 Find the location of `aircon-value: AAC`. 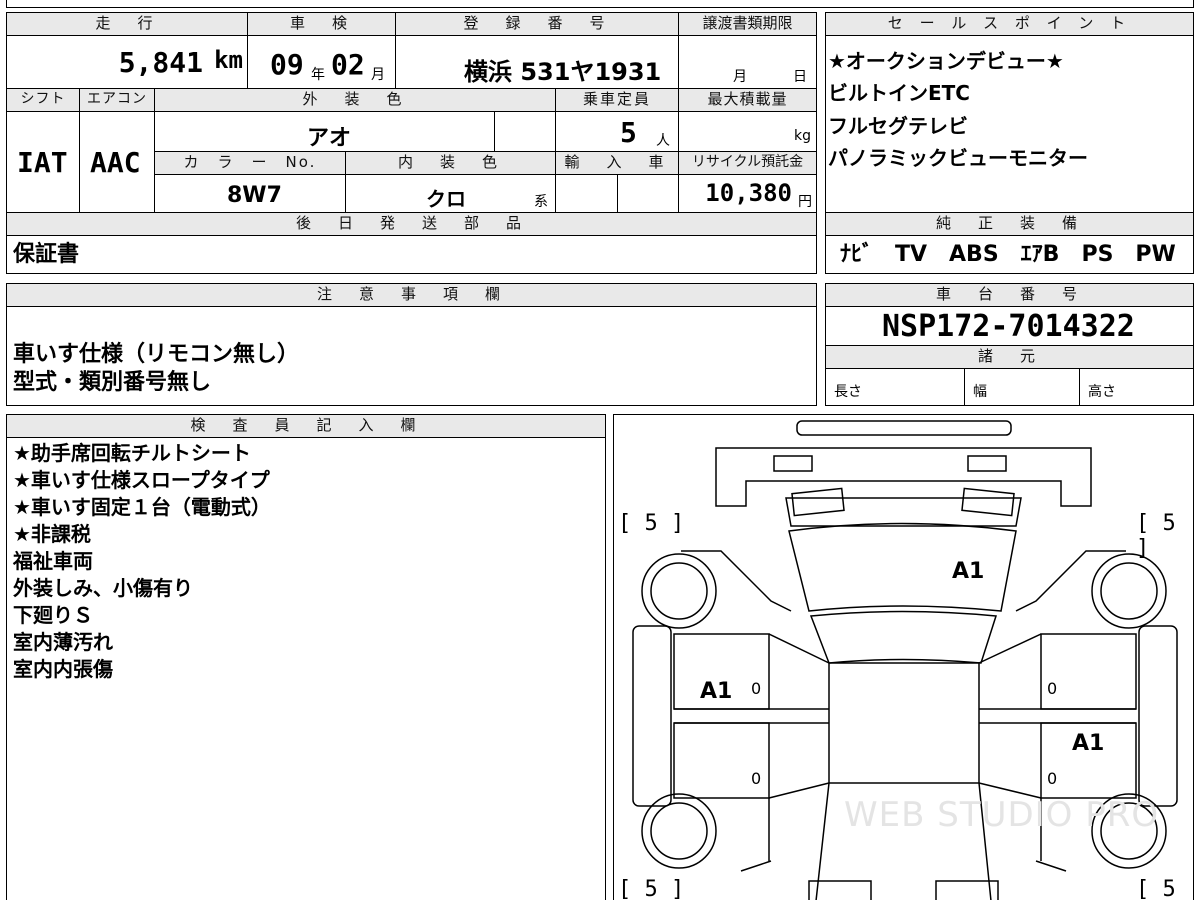

aircon-value: AAC is located at coordinates (115, 162).